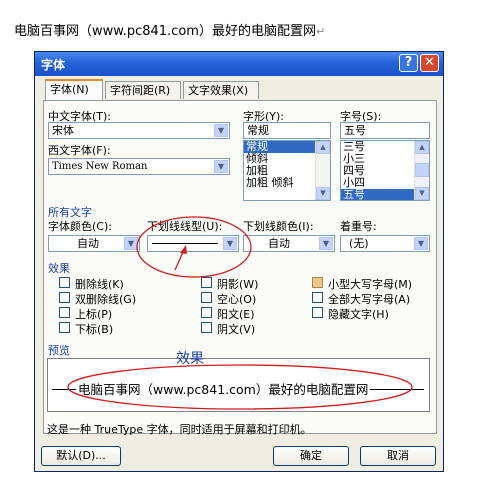  I want to click on annotation-ellipse-underline, so click(194, 247).